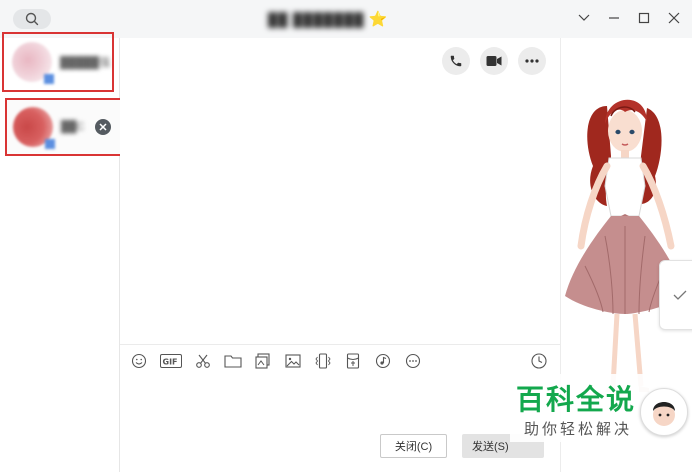  I want to click on chevron-down-icon, so click(584, 17).